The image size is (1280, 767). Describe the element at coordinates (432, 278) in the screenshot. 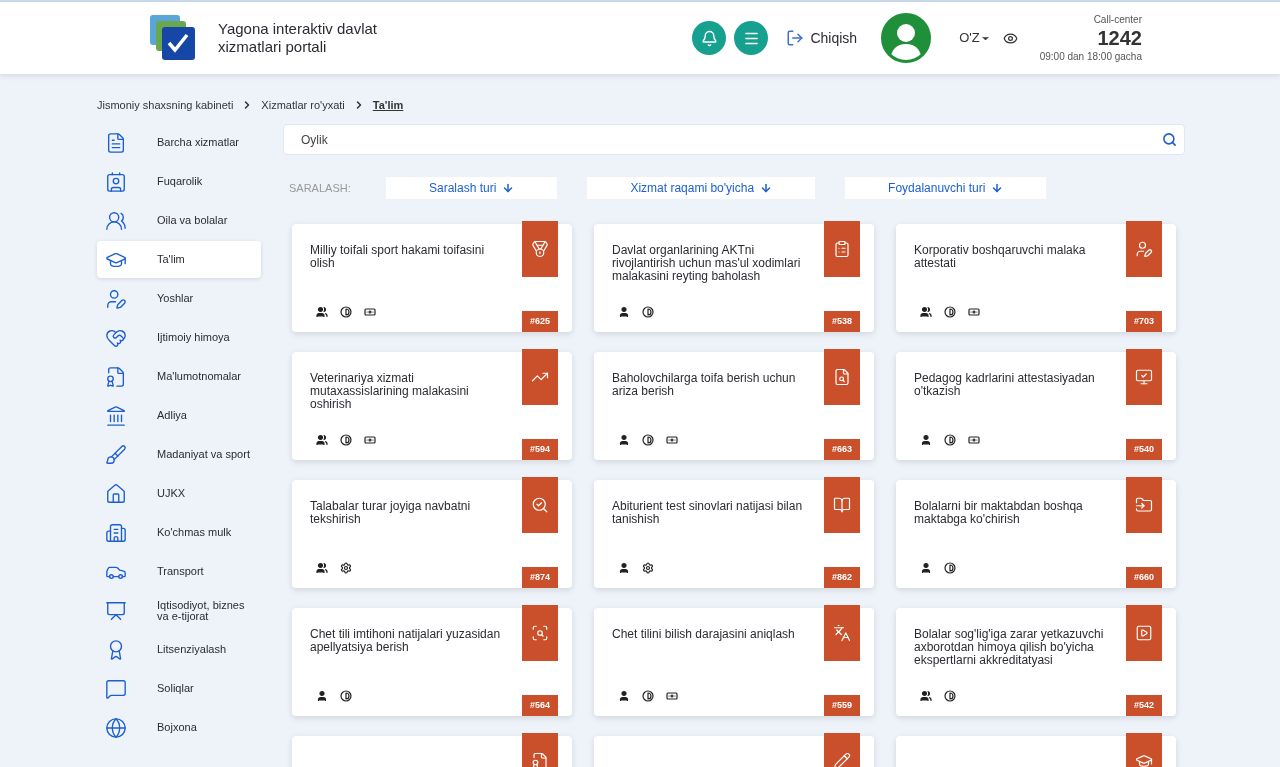

I see `service-card: Milliy toifali sport hakami toifasini olish #625` at that location.